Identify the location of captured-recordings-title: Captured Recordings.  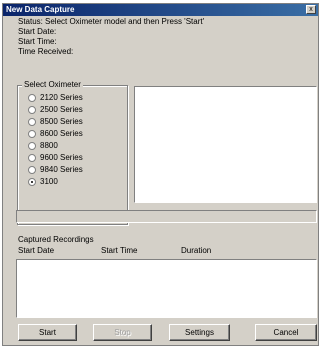
(56, 239).